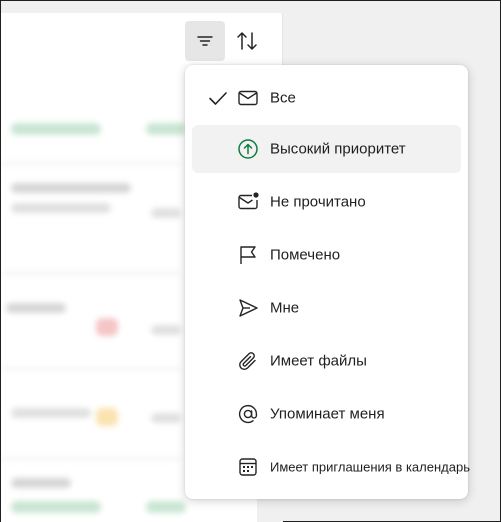 The height and width of the screenshot is (522, 501). Describe the element at coordinates (248, 414) in the screenshot. I see `at-sign-icon` at that location.